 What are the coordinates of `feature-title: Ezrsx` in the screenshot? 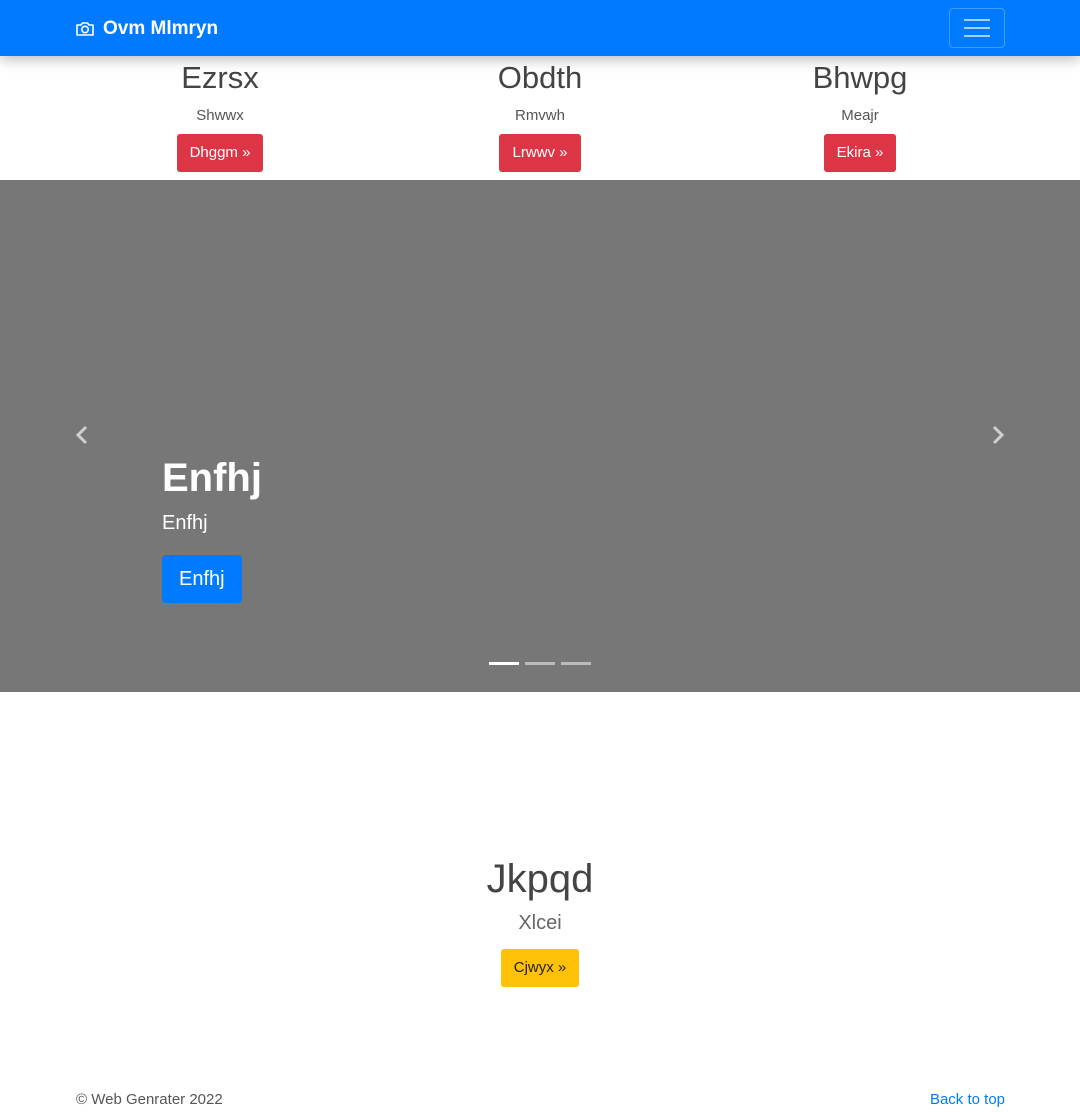 It's located at (220, 77).